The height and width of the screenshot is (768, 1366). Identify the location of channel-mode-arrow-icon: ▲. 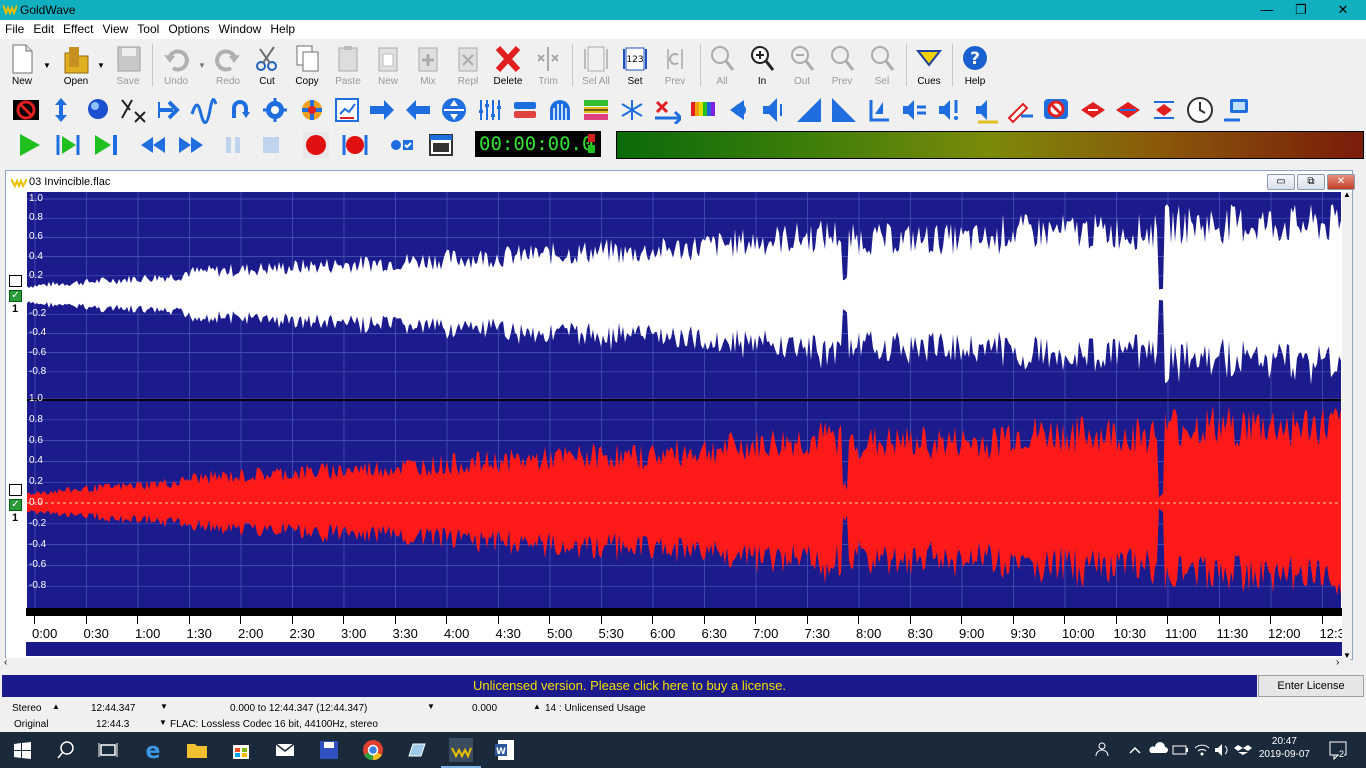
(56, 706).